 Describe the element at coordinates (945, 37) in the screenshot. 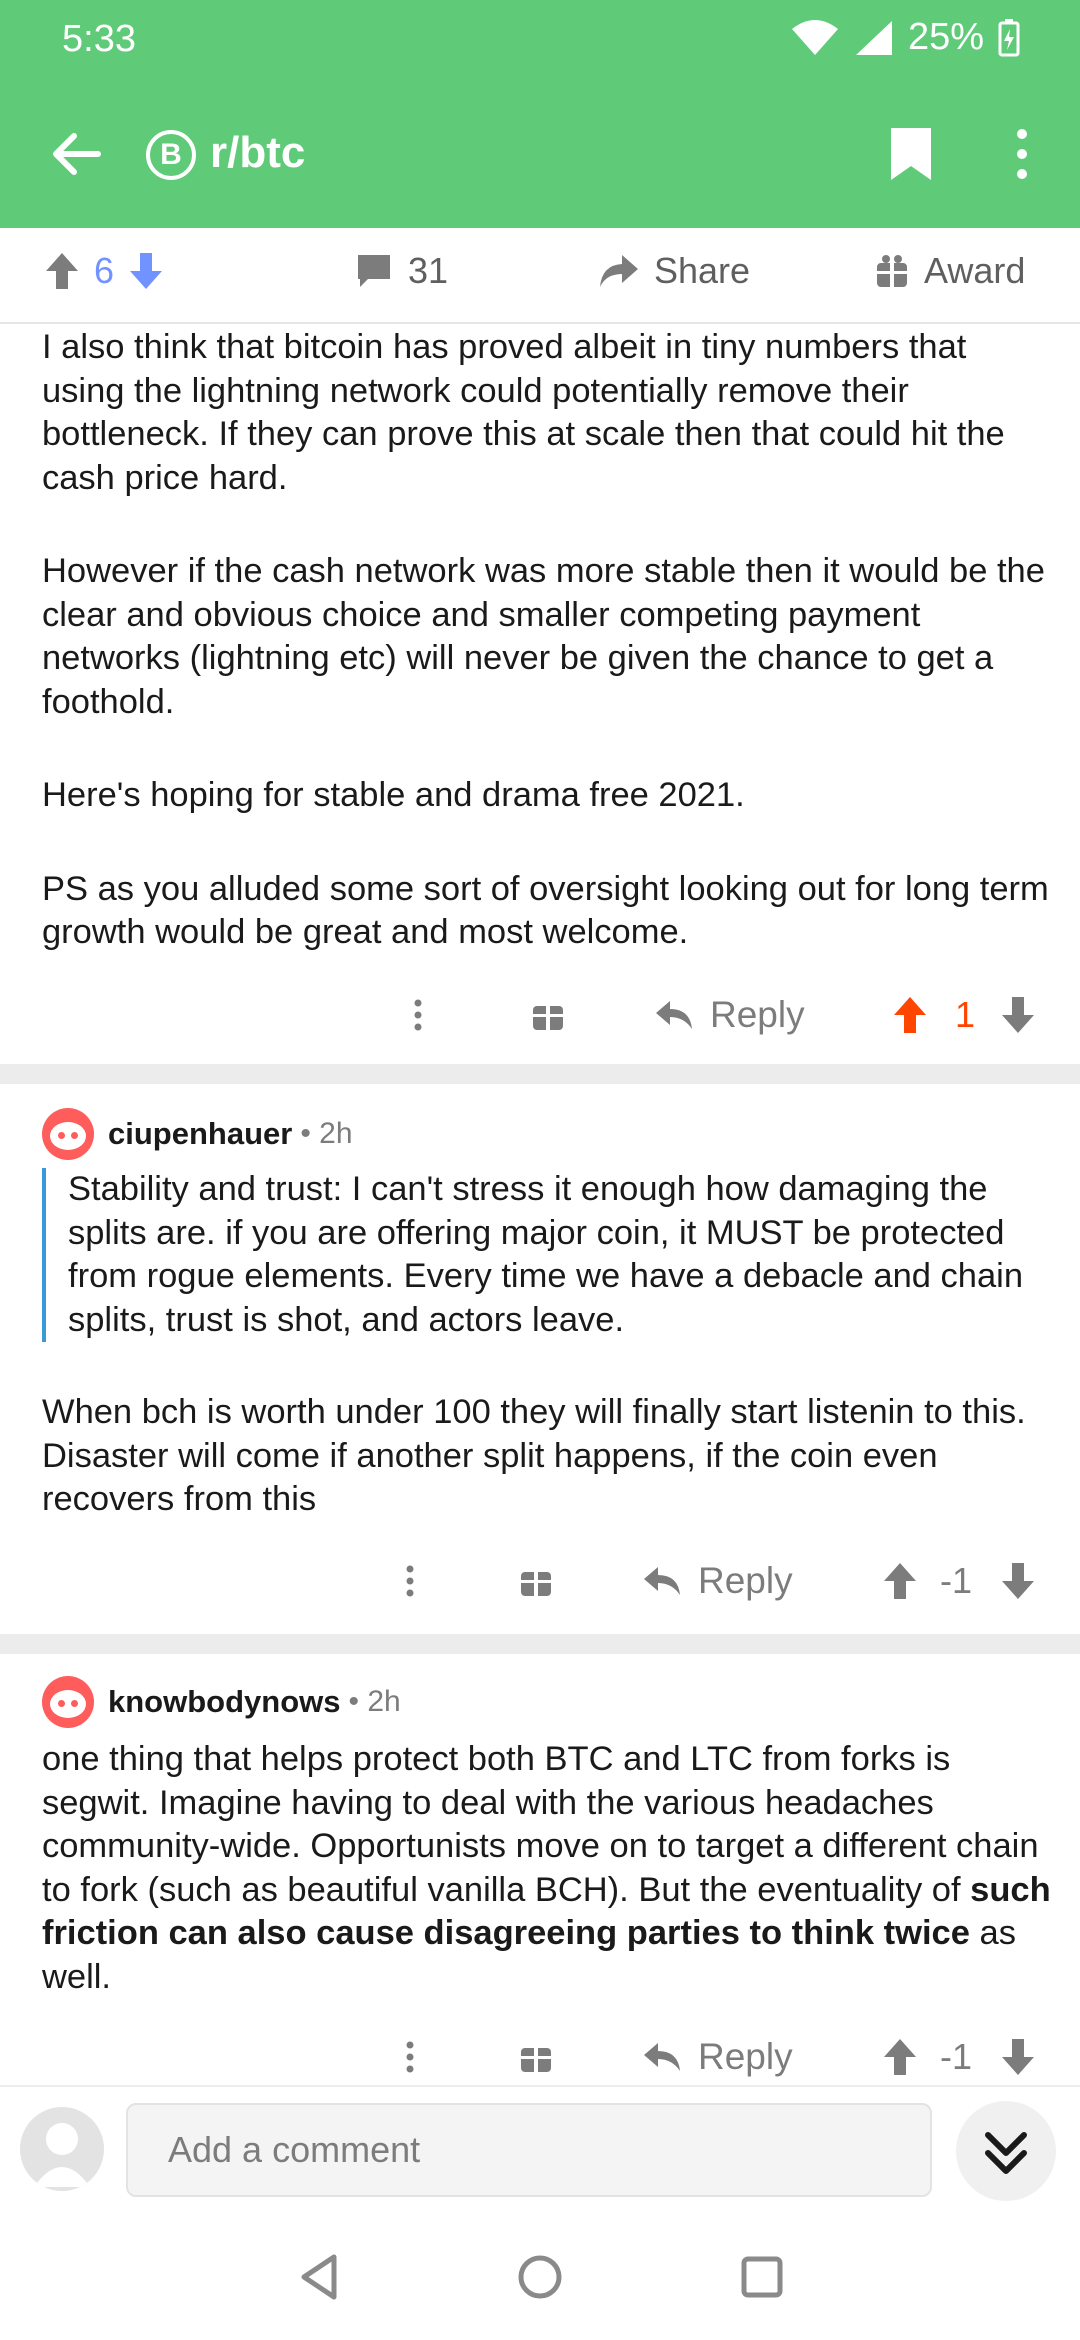

I see `battery-percent: 25%` at that location.